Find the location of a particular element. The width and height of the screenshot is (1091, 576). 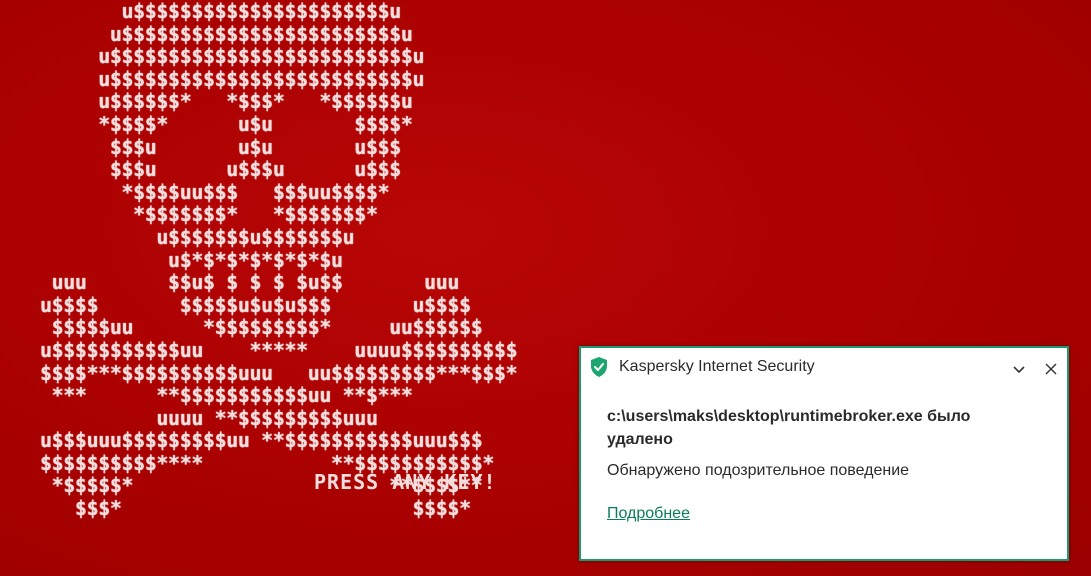

detection-message: Обнаружено подозрительное поведение is located at coordinates (758, 470).